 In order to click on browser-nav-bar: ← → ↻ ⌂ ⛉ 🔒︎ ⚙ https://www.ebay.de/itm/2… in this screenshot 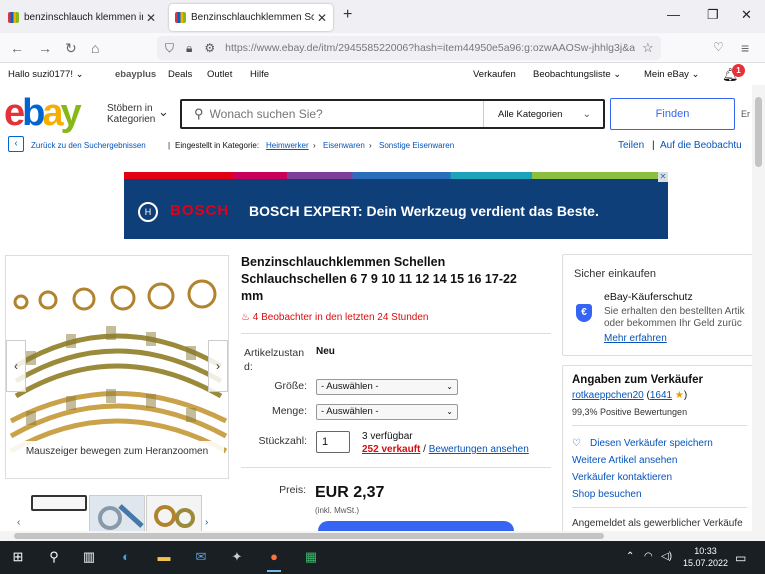, I will do `click(382, 48)`.